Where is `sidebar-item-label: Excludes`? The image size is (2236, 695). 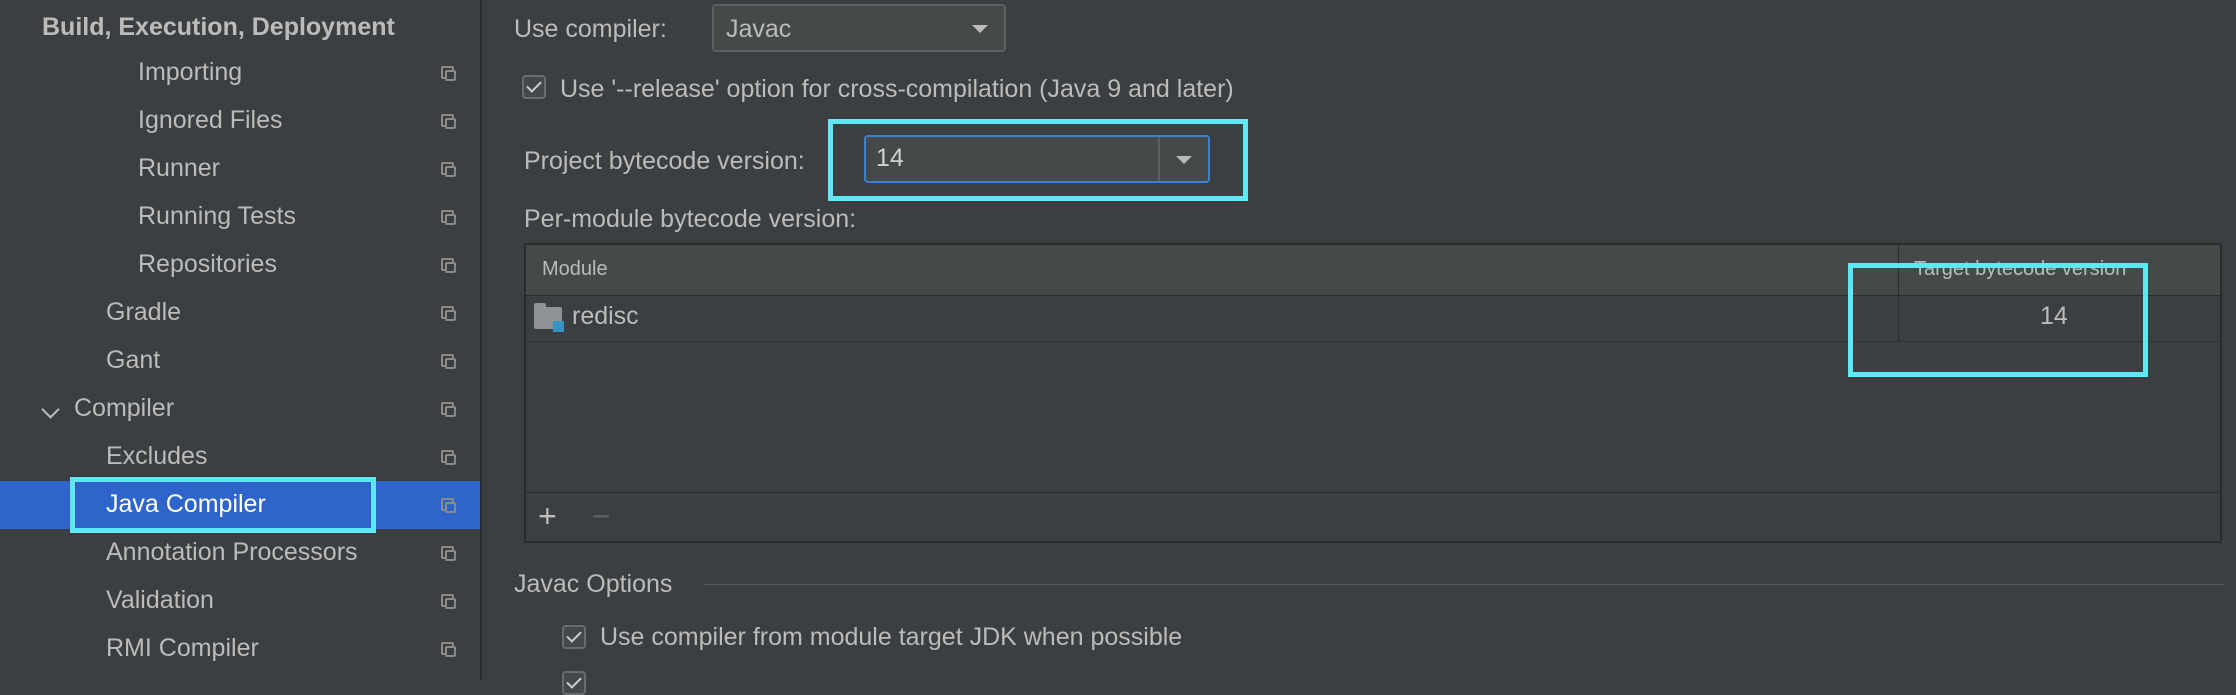
sidebar-item-label: Excludes is located at coordinates (157, 456).